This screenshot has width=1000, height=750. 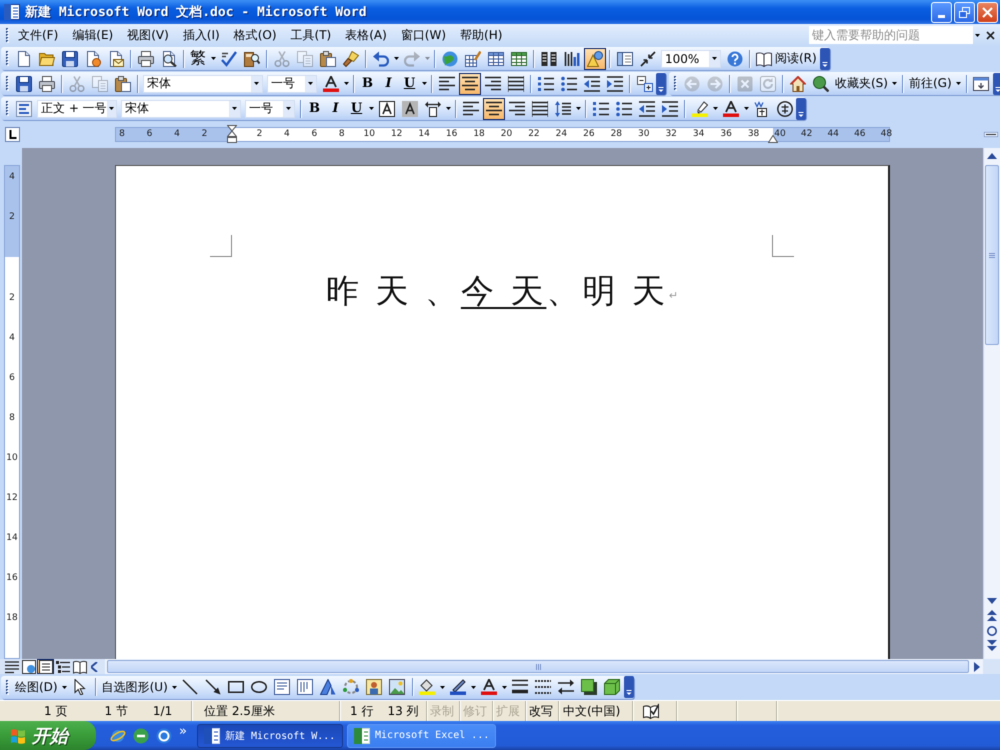 I want to click on bars-icon, so click(x=572, y=58).